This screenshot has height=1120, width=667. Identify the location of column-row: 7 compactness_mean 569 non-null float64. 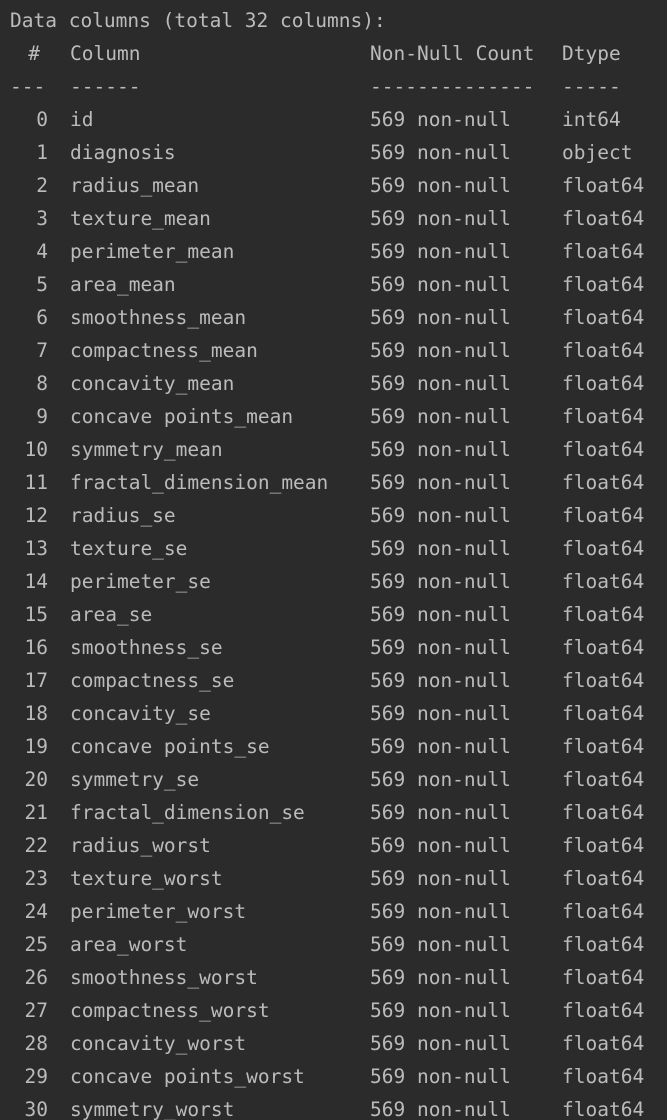
(333, 350).